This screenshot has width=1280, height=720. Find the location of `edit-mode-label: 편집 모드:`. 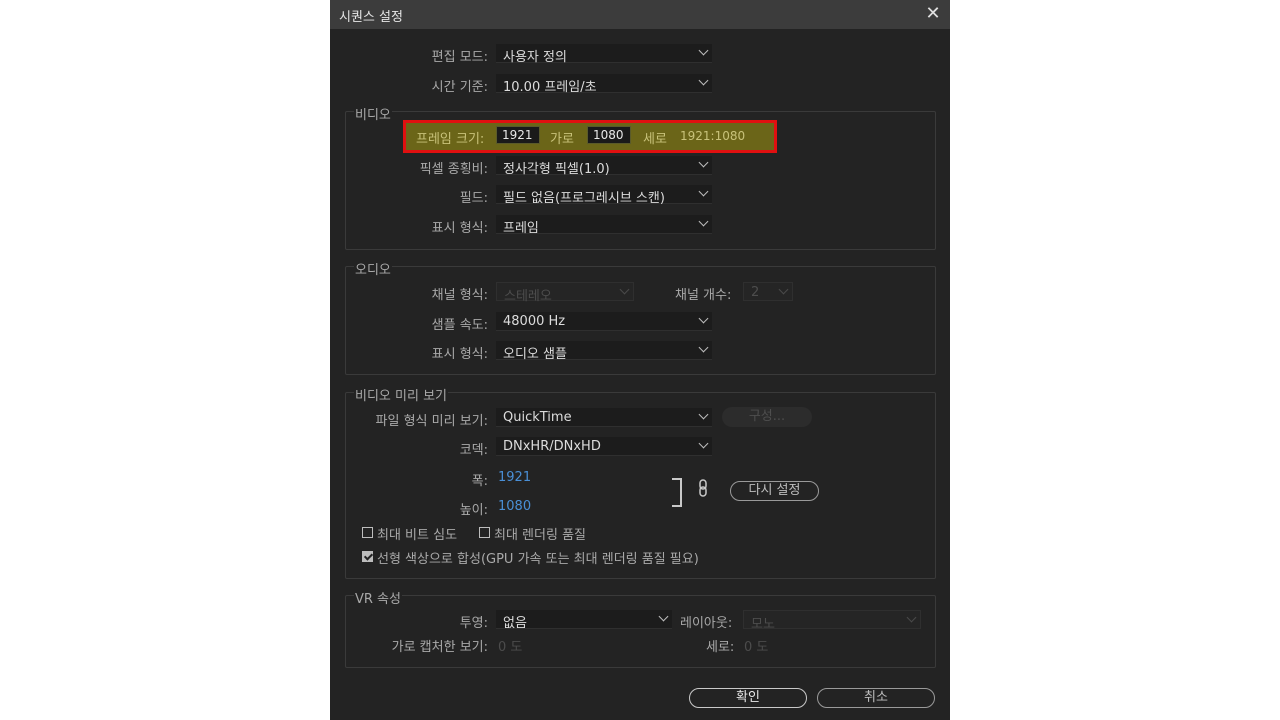

edit-mode-label: 편집 모드: is located at coordinates (459, 57).